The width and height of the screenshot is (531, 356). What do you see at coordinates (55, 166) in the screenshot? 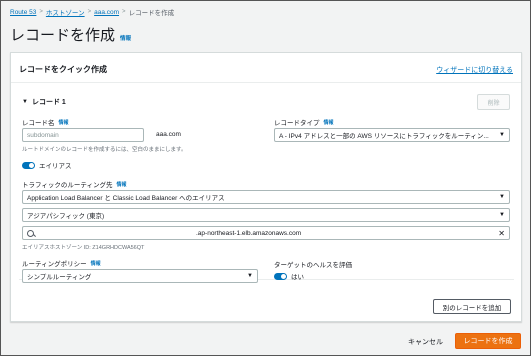
I see `alias-label: エイリアス` at bounding box center [55, 166].